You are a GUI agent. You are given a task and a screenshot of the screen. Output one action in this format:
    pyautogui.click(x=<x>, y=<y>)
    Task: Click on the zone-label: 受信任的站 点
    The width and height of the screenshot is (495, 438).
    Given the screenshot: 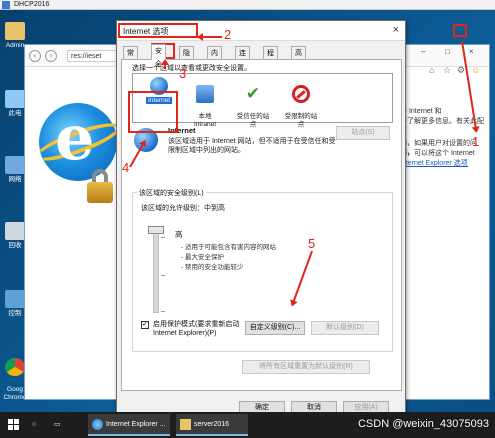 What is the action you would take?
    pyautogui.click(x=253, y=120)
    